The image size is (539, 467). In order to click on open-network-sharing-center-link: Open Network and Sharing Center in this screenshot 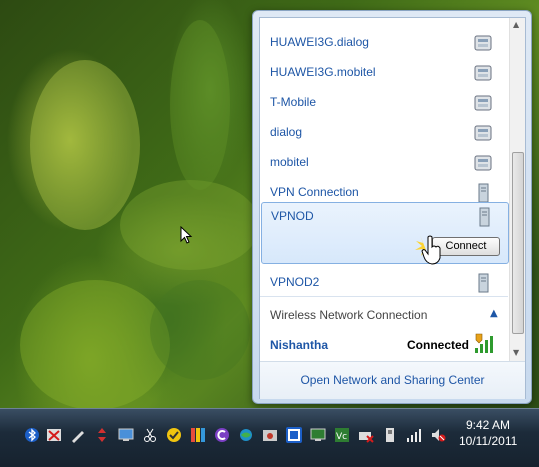, I will do `click(392, 380)`.